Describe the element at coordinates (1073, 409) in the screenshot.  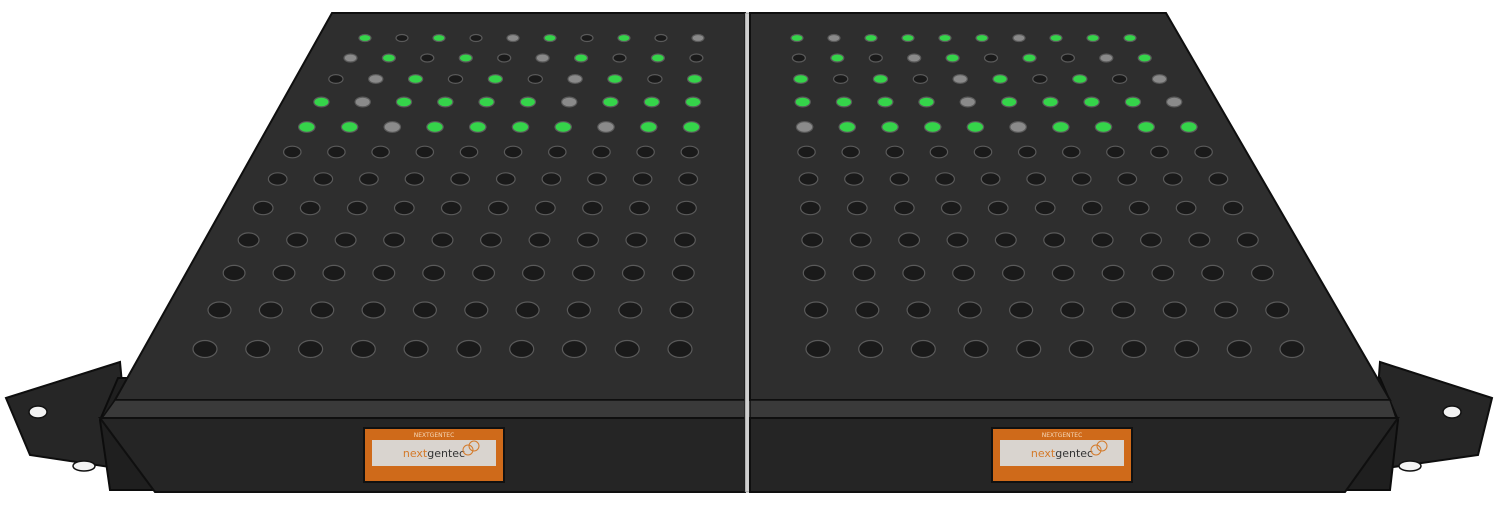
I see `right-unit-front-lip` at that location.